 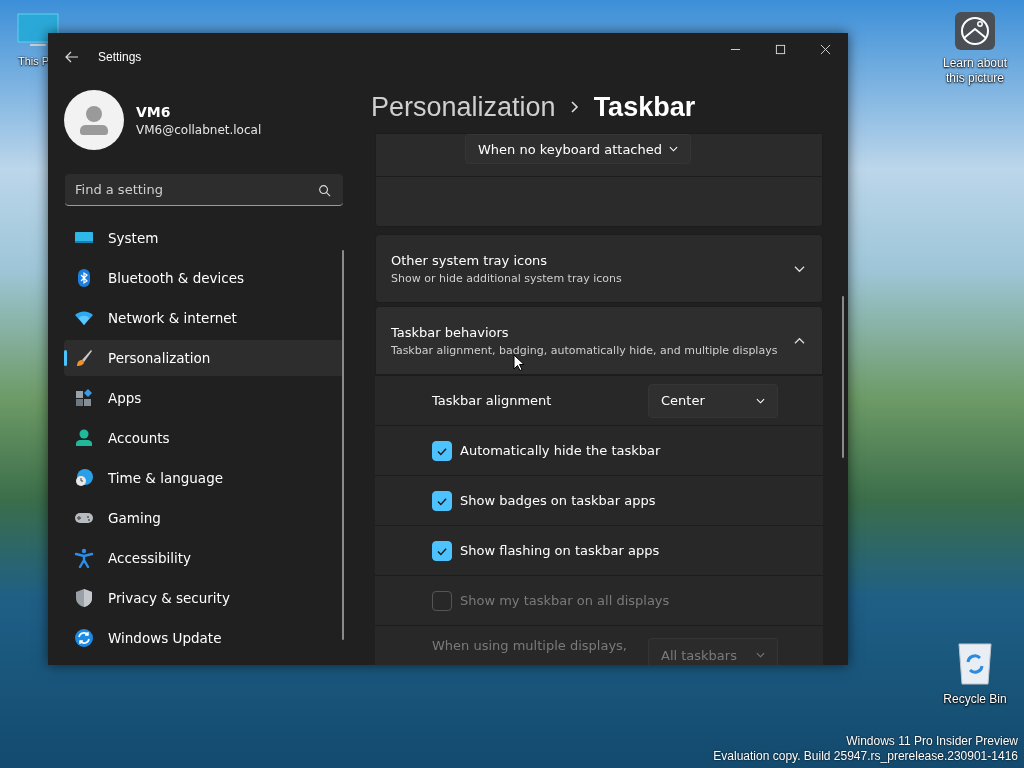 I want to click on apps-grid-icon, so click(x=84, y=398).